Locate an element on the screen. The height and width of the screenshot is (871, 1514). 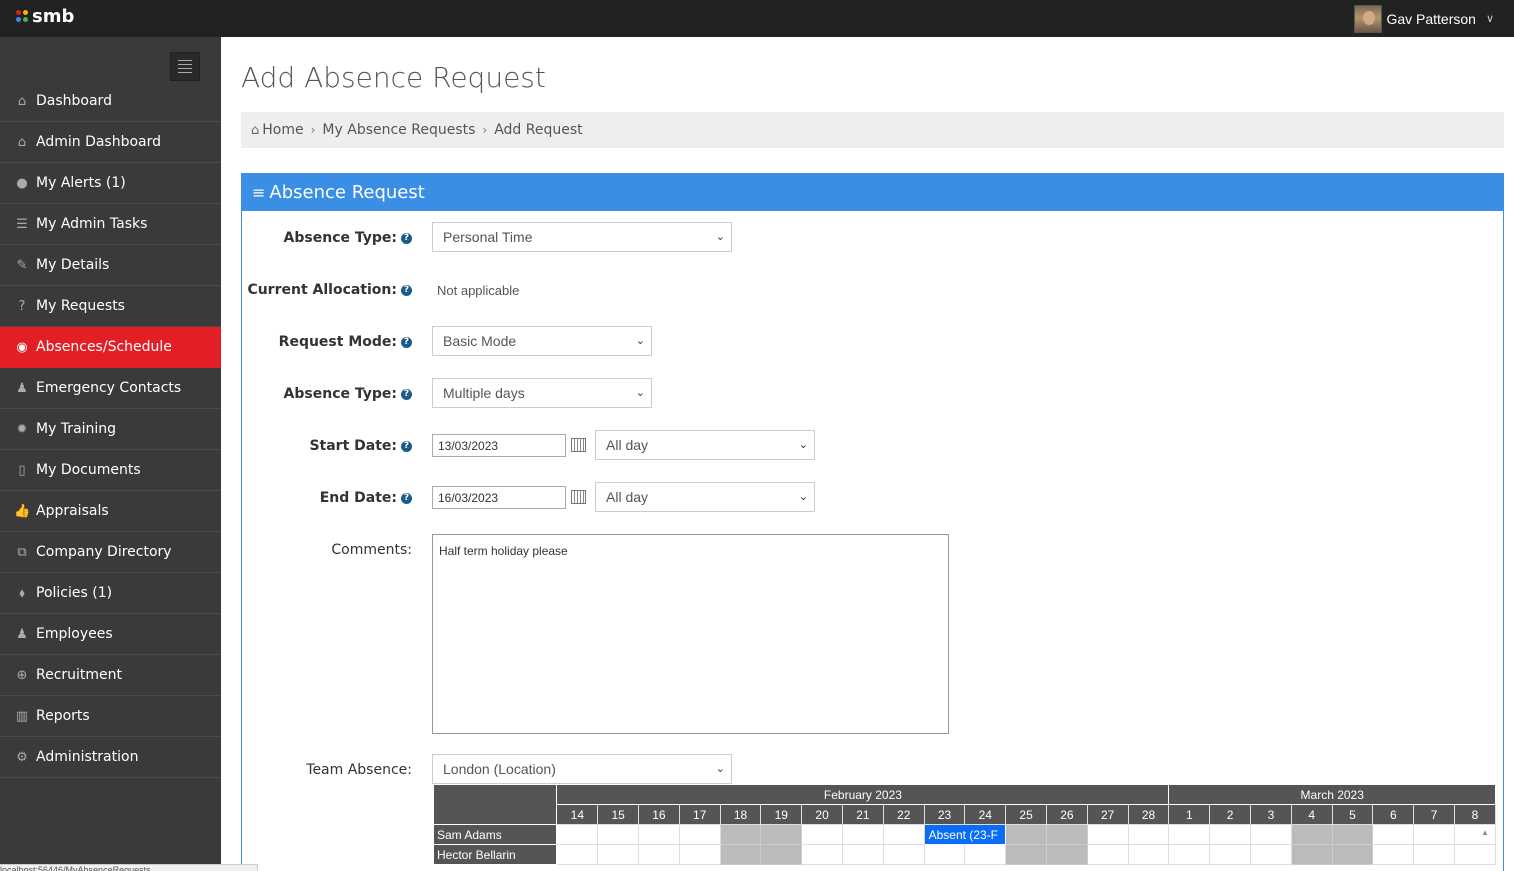
sidebar-item-my-requests: ? My Requests is located at coordinates (110, 306).